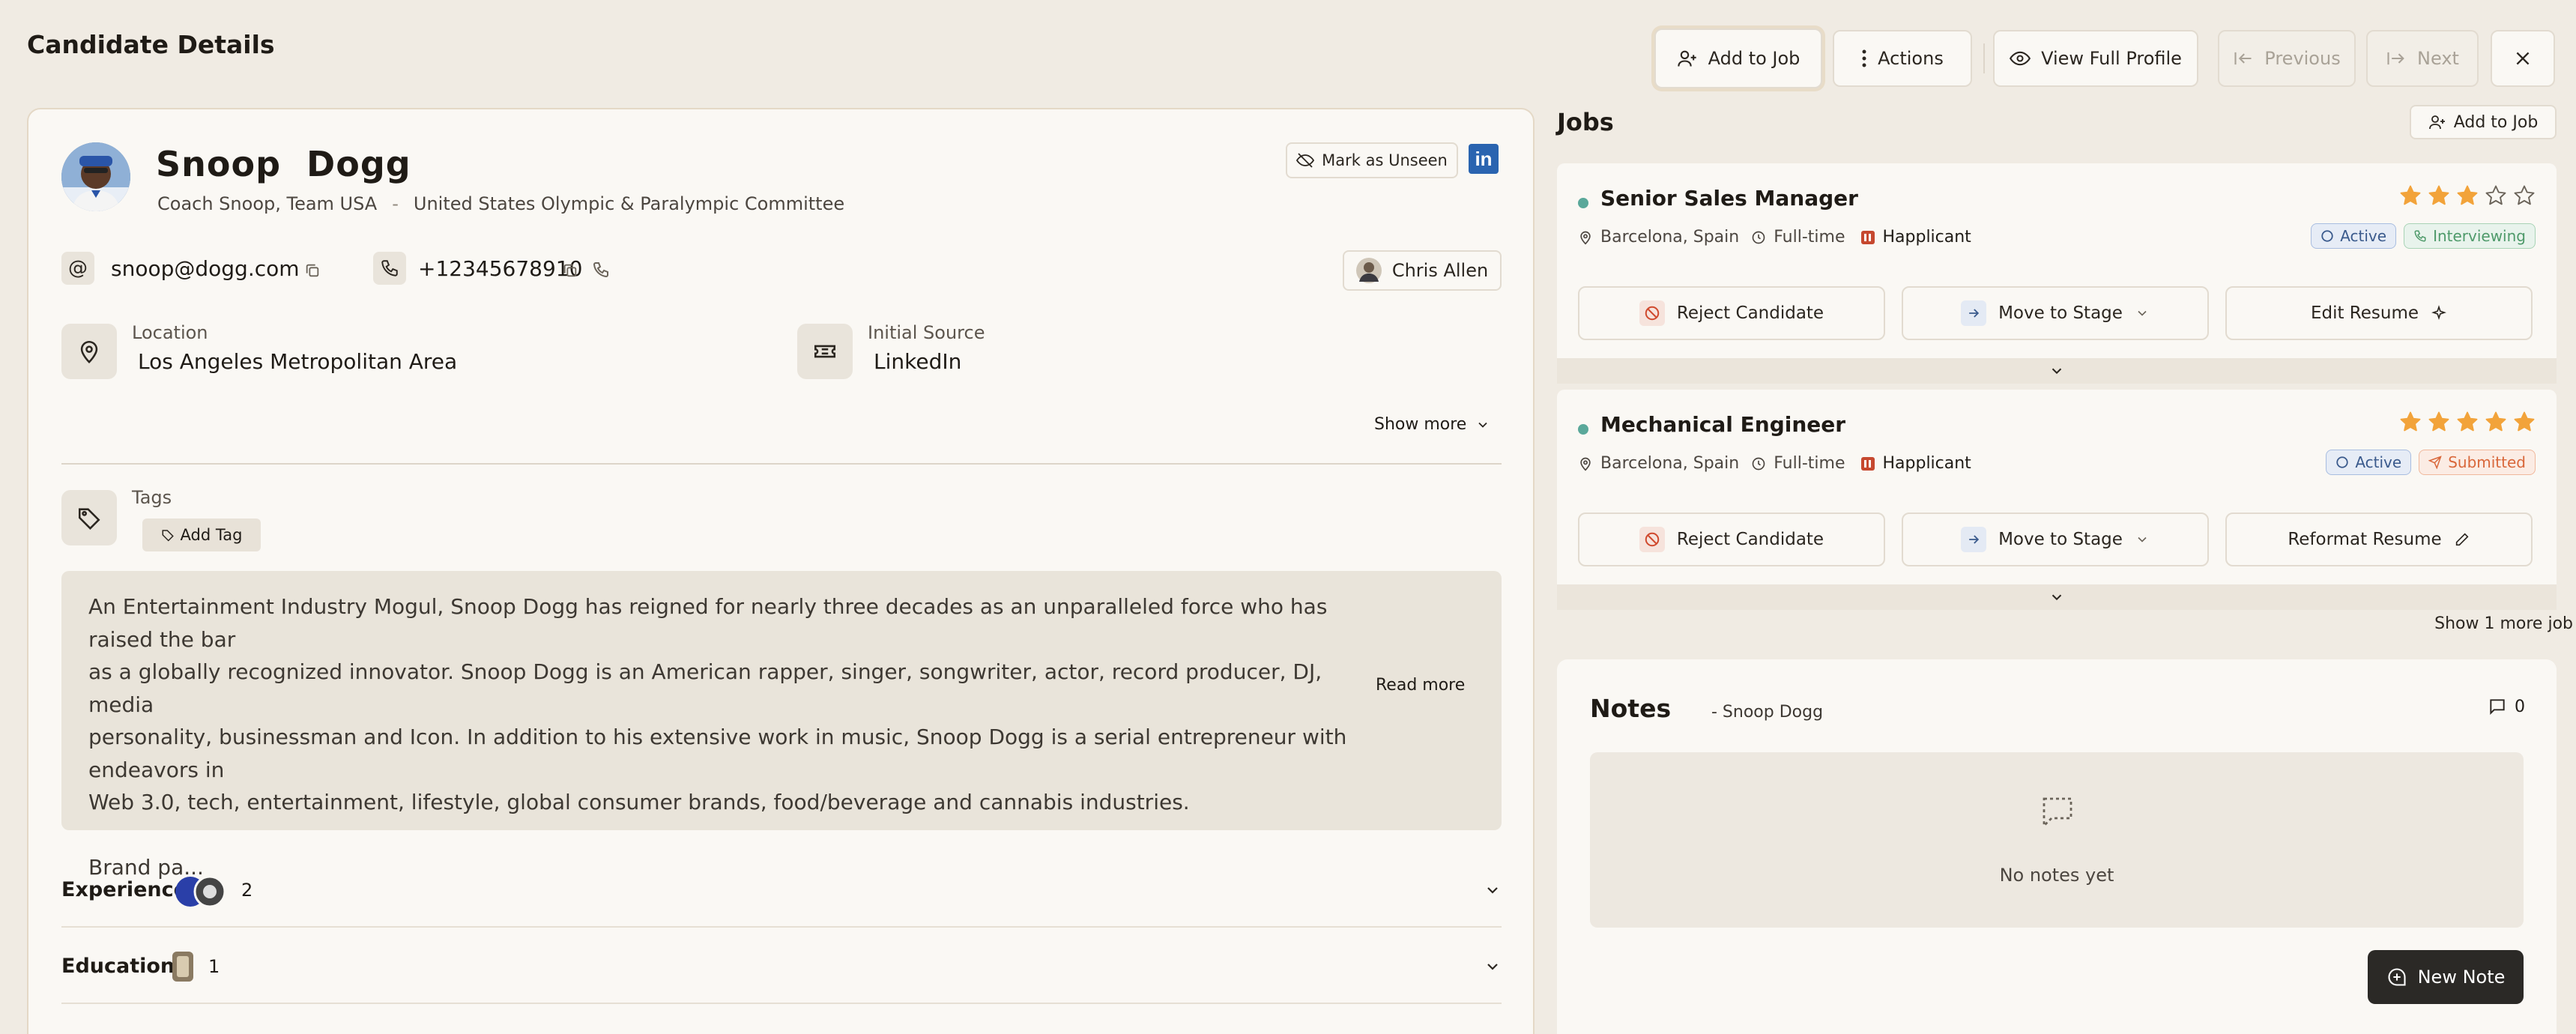 The width and height of the screenshot is (2576, 1034). I want to click on send-icon, so click(2435, 463).